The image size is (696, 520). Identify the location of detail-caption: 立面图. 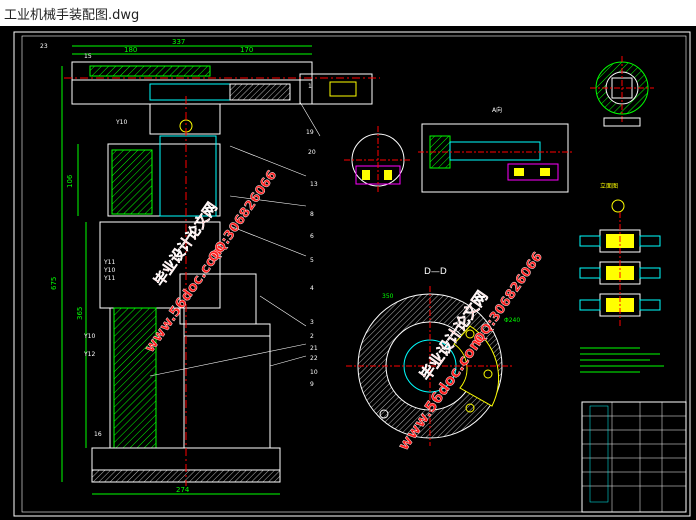
(609, 186).